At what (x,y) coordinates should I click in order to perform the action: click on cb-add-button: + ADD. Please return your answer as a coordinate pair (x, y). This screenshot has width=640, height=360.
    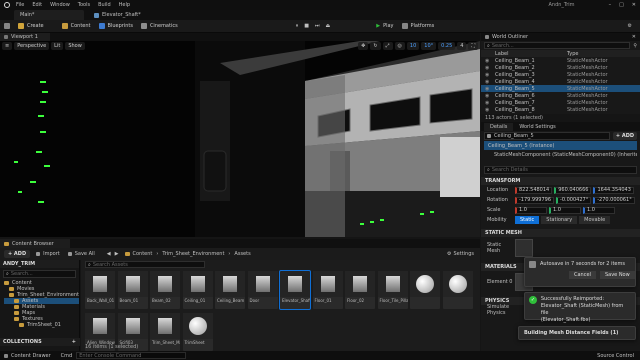
    Looking at the image, I should click on (17, 254).